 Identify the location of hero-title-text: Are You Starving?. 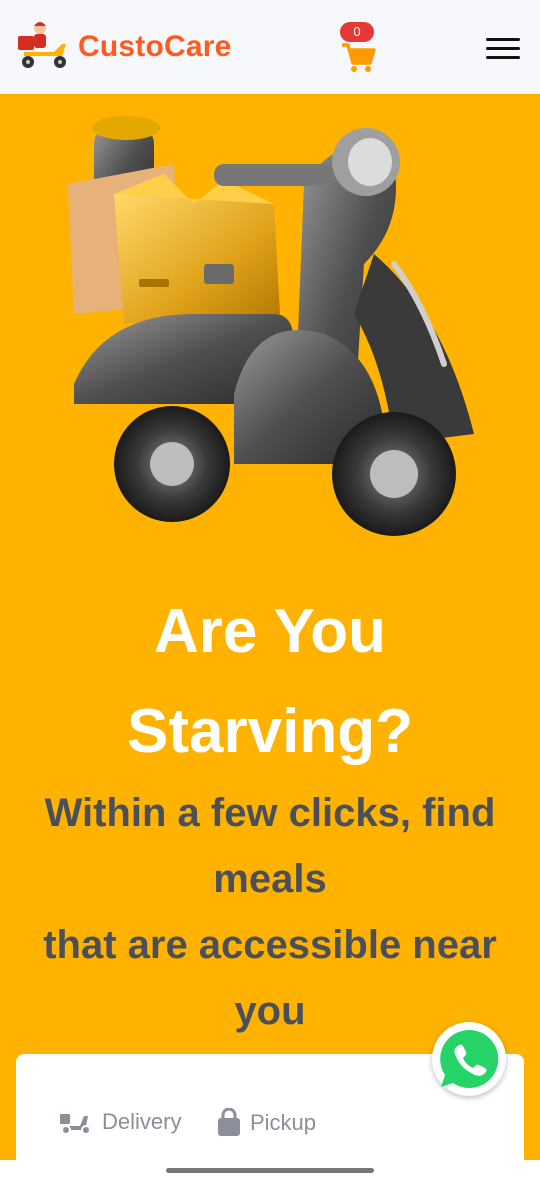
(270, 681).